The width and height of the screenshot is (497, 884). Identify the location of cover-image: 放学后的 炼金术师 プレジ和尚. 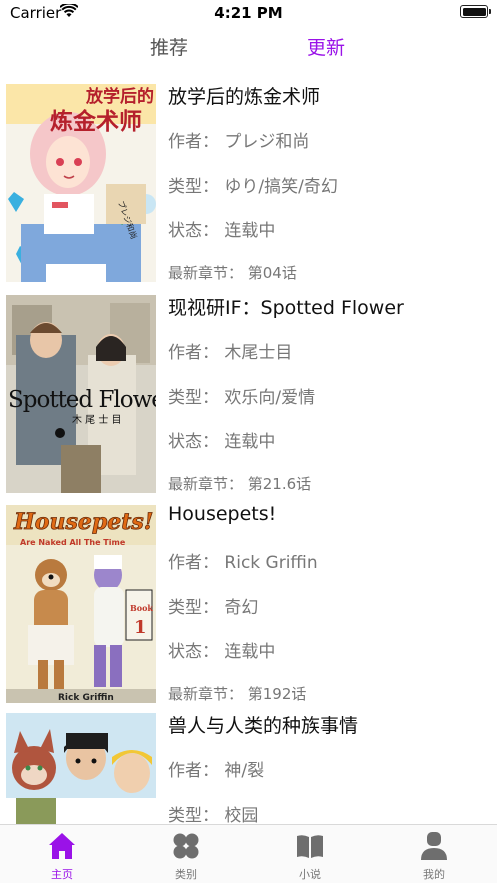
(81, 183).